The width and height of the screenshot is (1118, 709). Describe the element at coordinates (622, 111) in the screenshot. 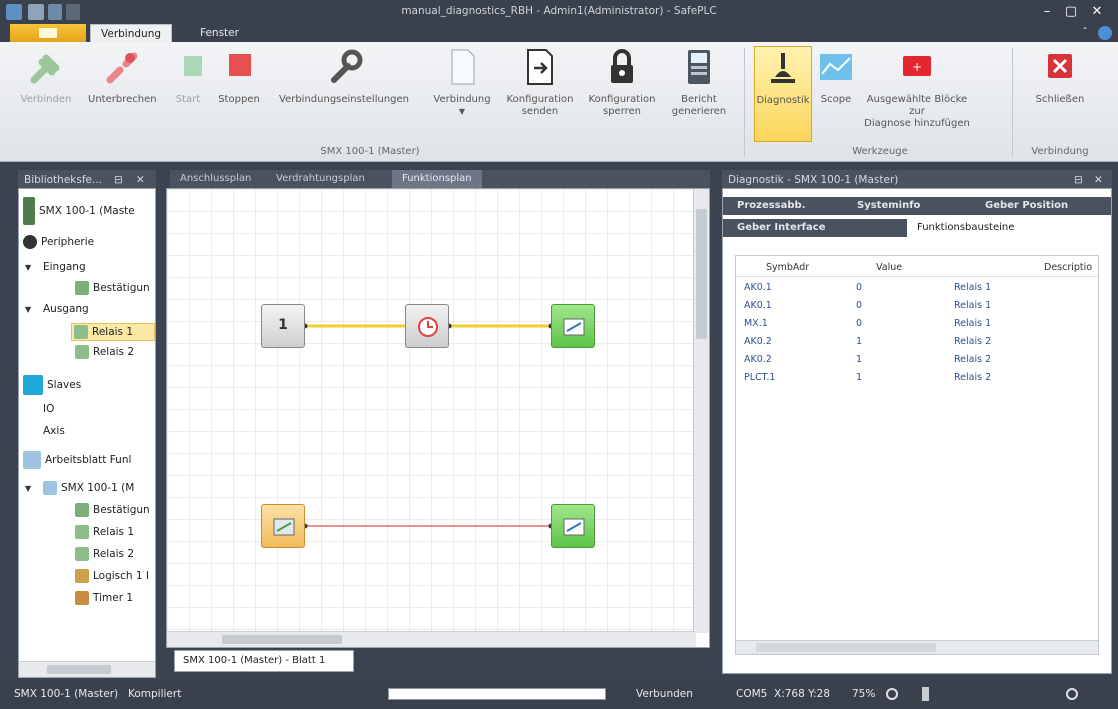

I see `konfig-sperren-label-2: sperren` at that location.